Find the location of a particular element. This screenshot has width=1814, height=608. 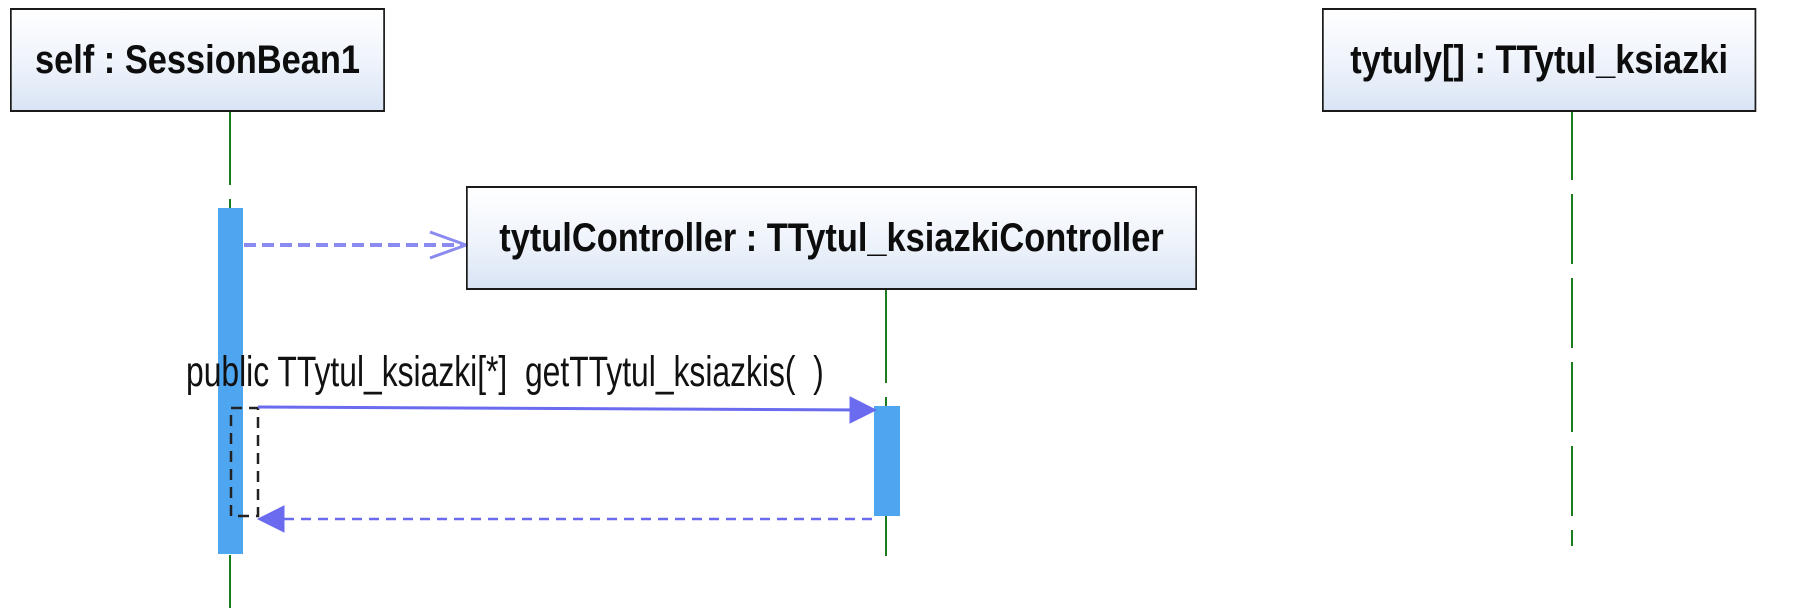

call-message-line is located at coordinates (562, 408).